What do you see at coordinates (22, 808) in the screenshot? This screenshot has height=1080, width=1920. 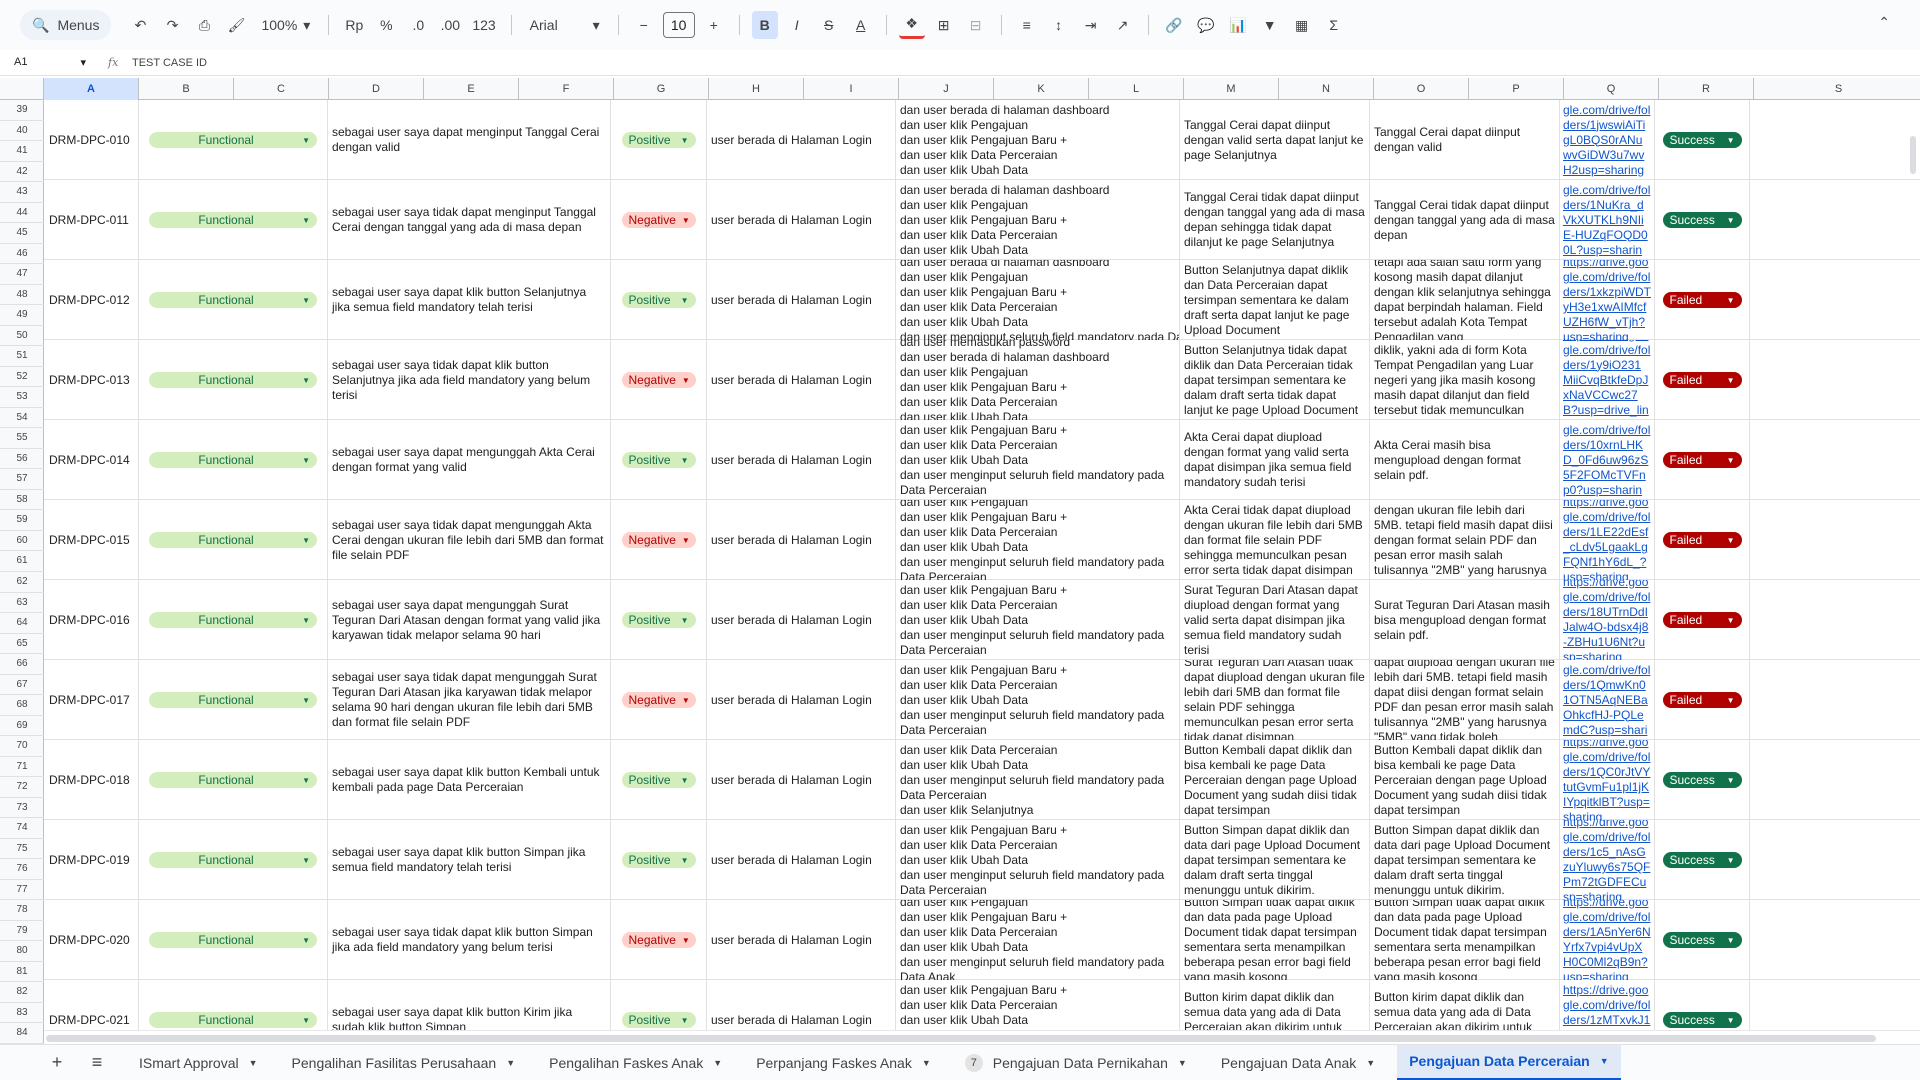 I see `row-number: 73` at bounding box center [22, 808].